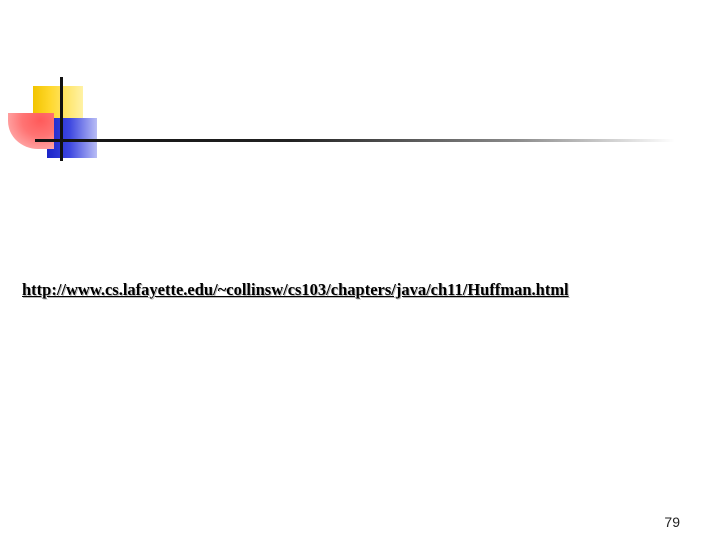 The image size is (720, 540). I want to click on horizontal-rule, so click(355, 140).